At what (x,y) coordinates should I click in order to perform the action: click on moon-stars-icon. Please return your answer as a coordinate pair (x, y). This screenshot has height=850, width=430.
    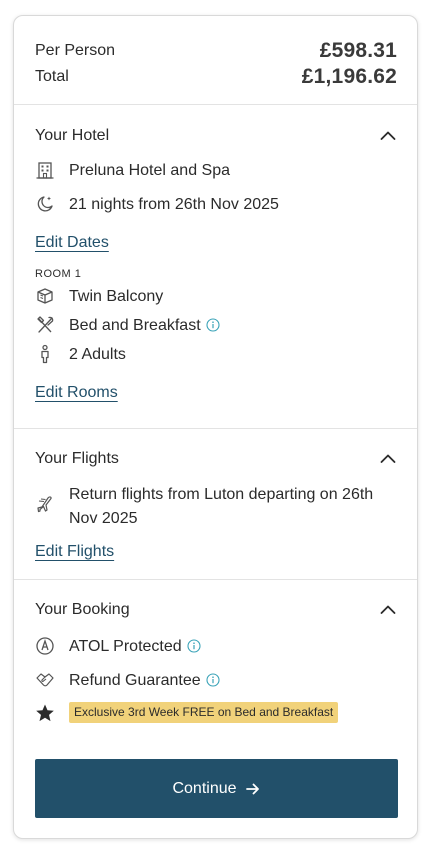
    Looking at the image, I should click on (45, 204).